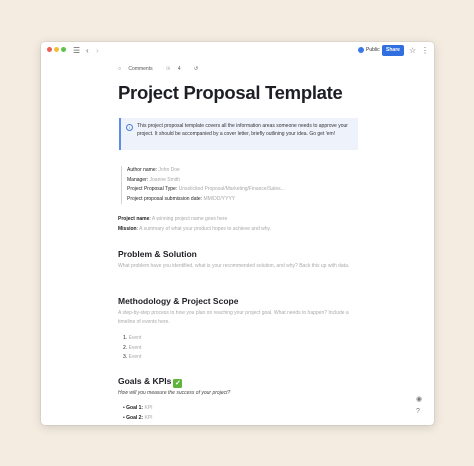 This screenshot has width=474, height=466. What do you see at coordinates (120, 69) in the screenshot?
I see `comment-icon: ○` at bounding box center [120, 69].